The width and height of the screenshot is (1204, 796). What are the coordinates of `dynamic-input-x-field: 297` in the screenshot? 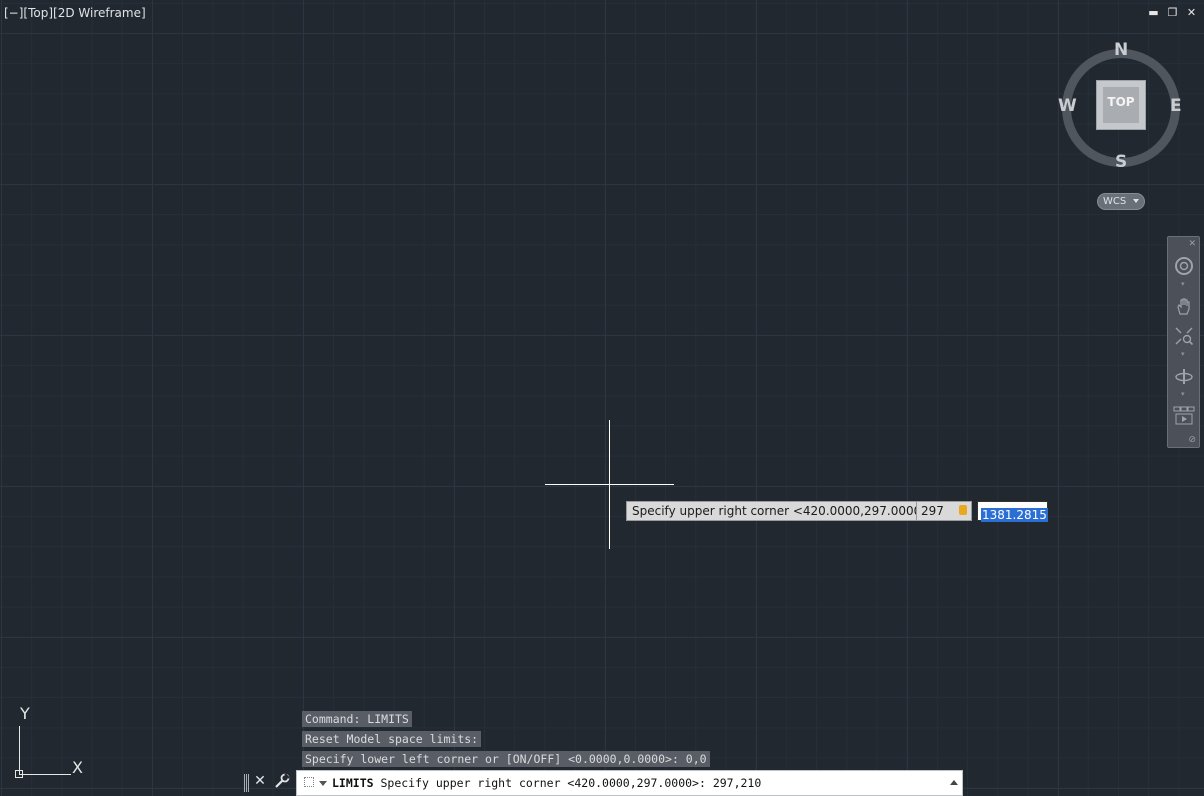 It's located at (944, 511).